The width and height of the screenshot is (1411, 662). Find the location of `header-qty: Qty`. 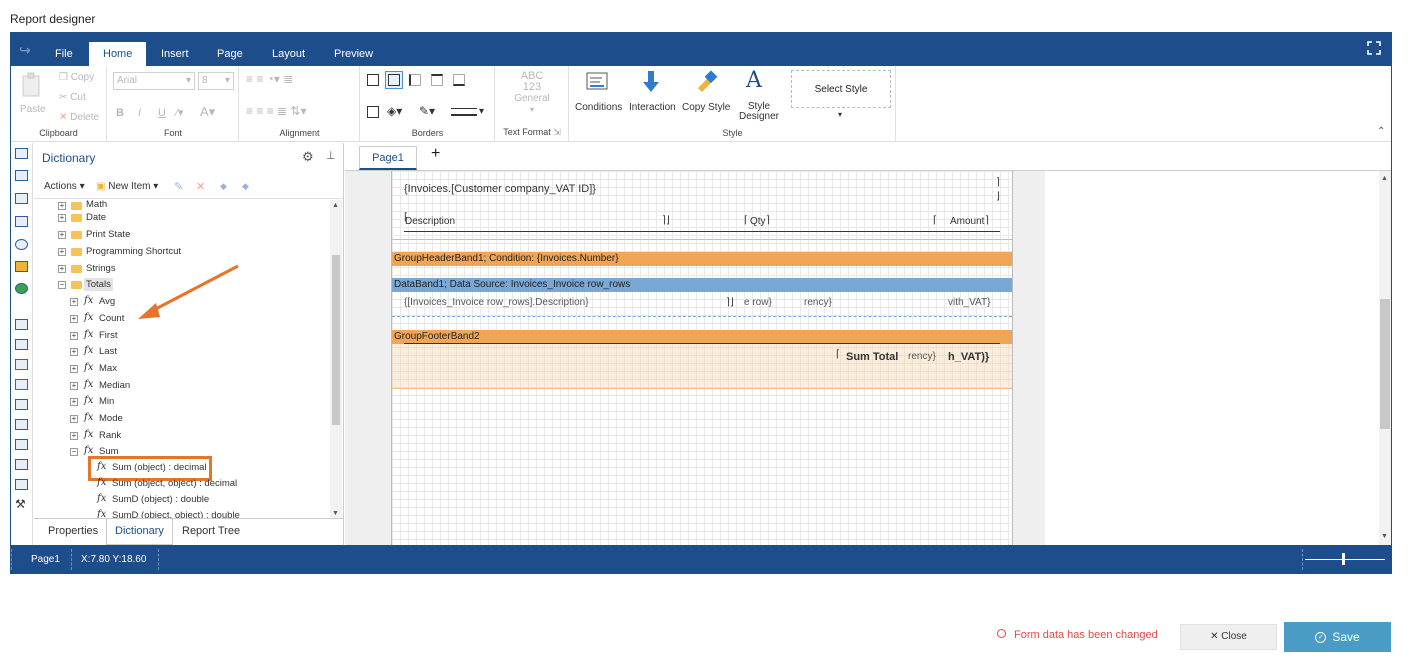

header-qty: Qty is located at coordinates (758, 221).